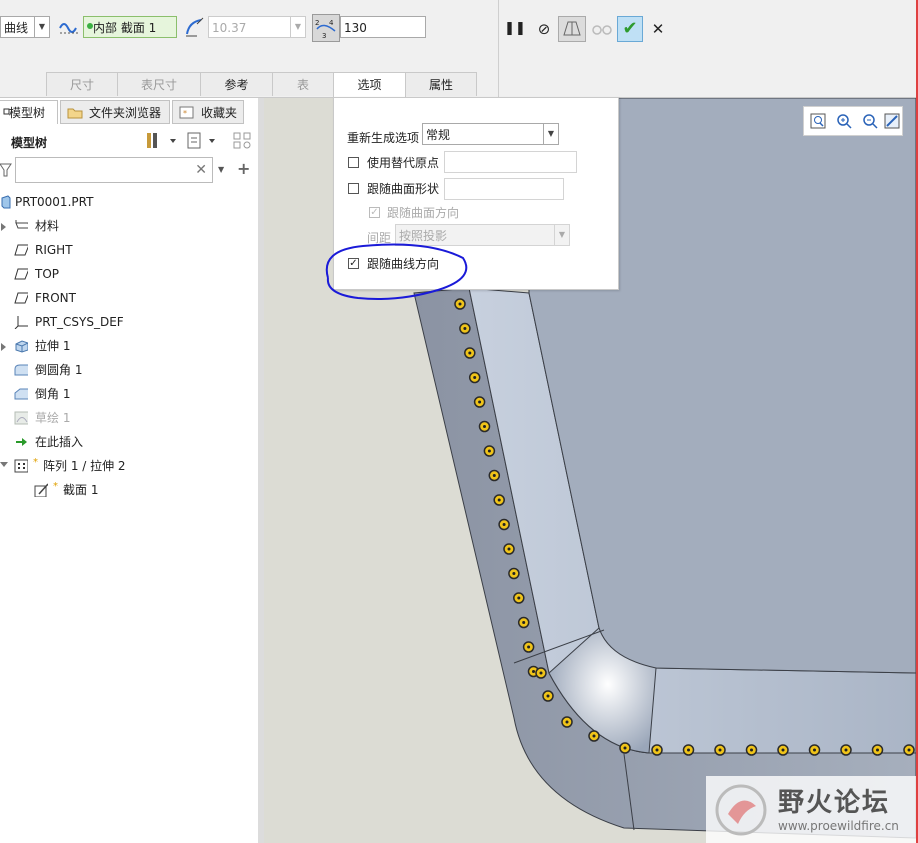 The width and height of the screenshot is (918, 843). I want to click on alt-origin-checkbox, so click(353, 162).